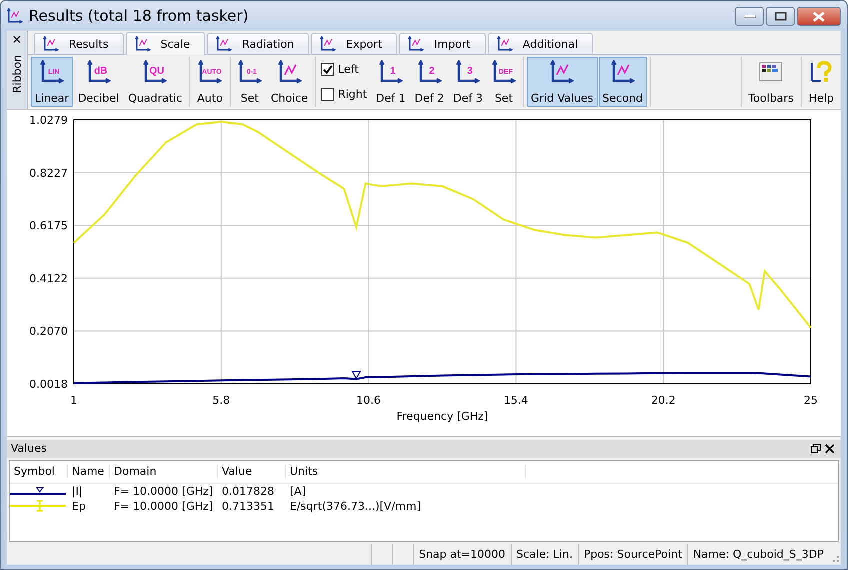 This screenshot has height=570, width=848. I want to click on toolbar-button: 1 Def 1, so click(391, 82).